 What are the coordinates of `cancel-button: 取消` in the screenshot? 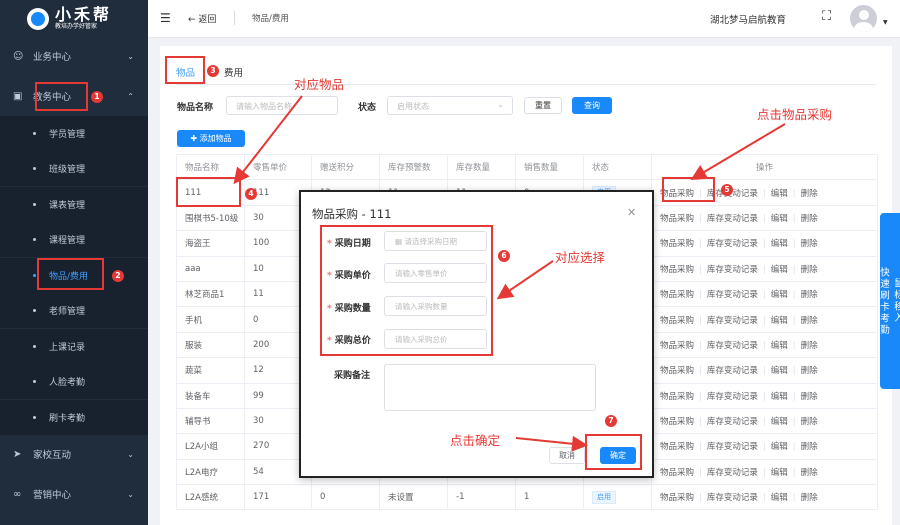 It's located at (567, 455).